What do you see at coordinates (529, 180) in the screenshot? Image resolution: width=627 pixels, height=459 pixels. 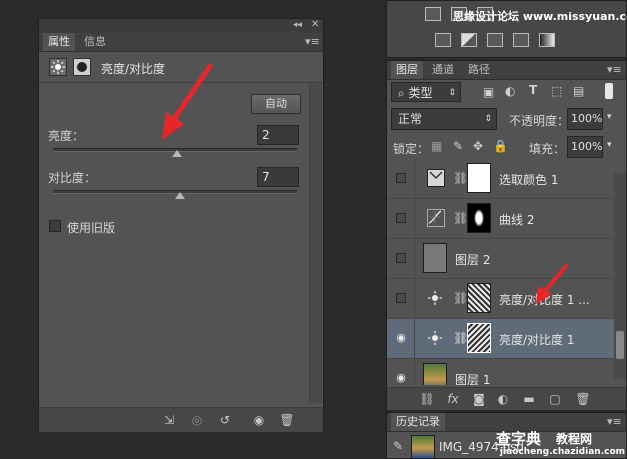 I see `layer-name: 选取颜色 1` at bounding box center [529, 180].